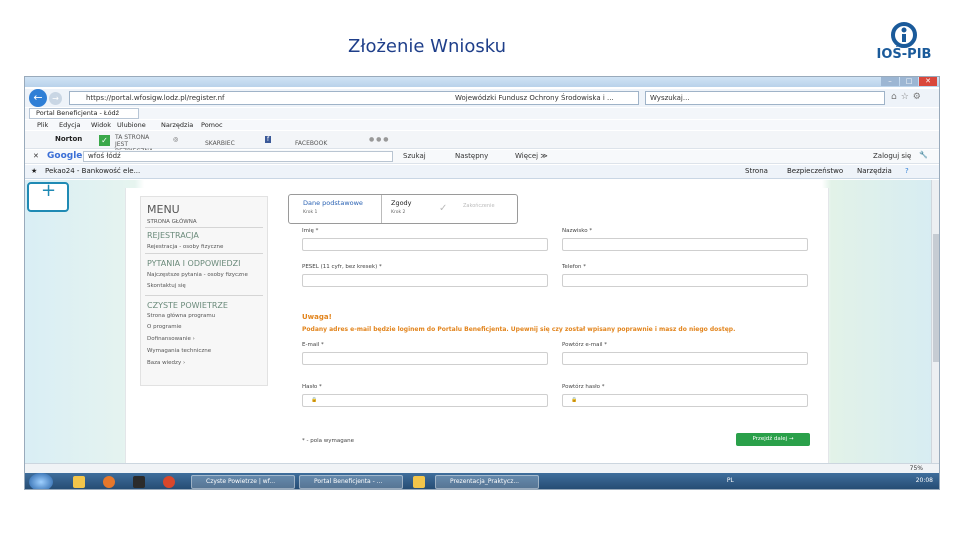 The height and width of the screenshot is (540, 960). Describe the element at coordinates (425, 358) in the screenshot. I see `email-field` at that location.